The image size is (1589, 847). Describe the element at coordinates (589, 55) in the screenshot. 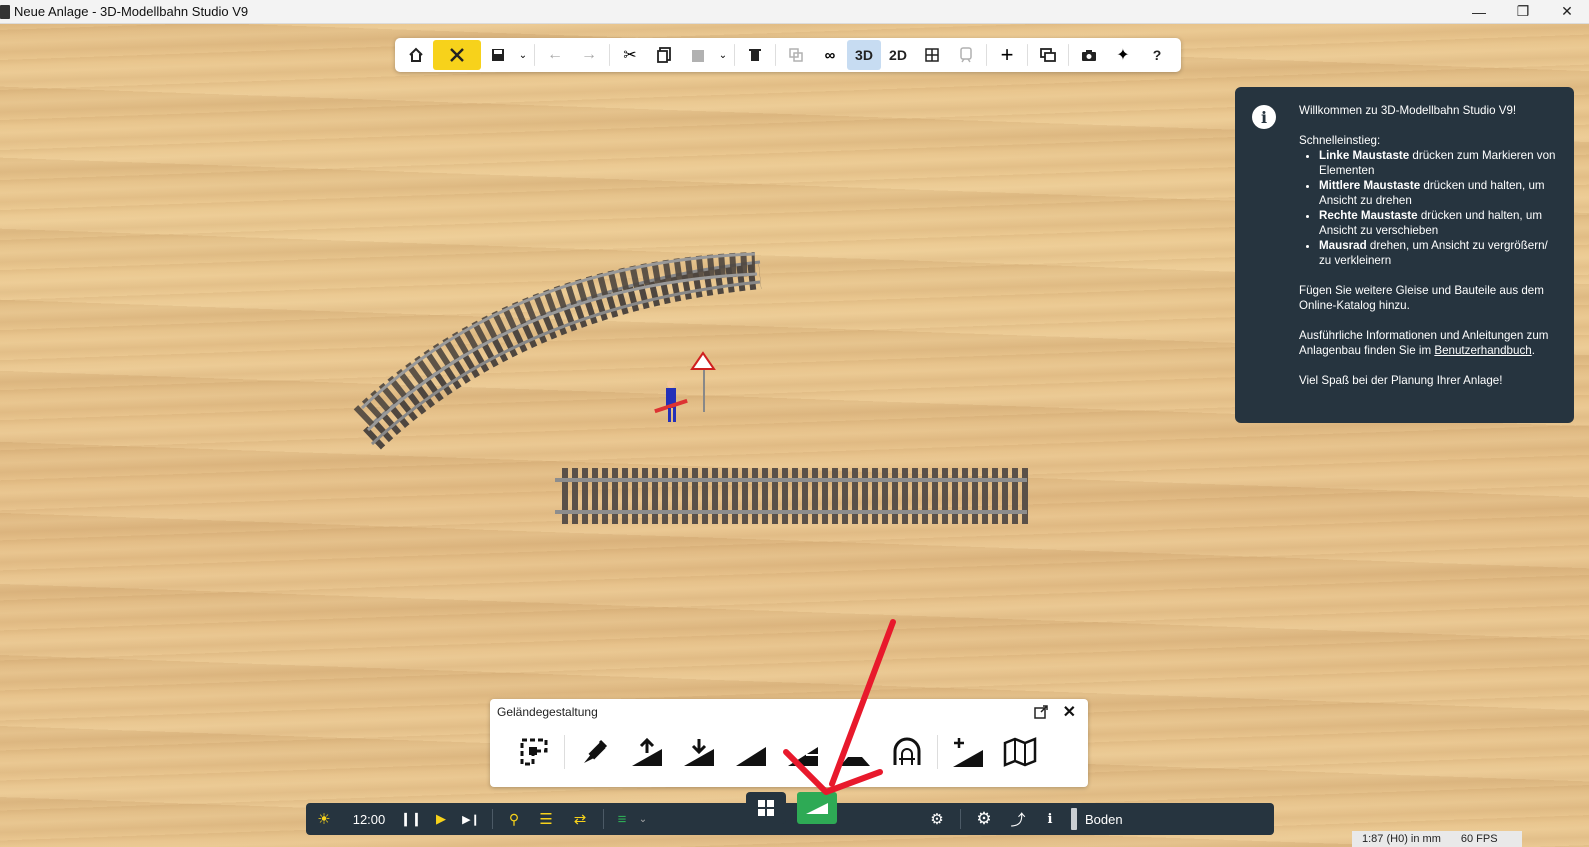

I see `redo-button: →` at that location.